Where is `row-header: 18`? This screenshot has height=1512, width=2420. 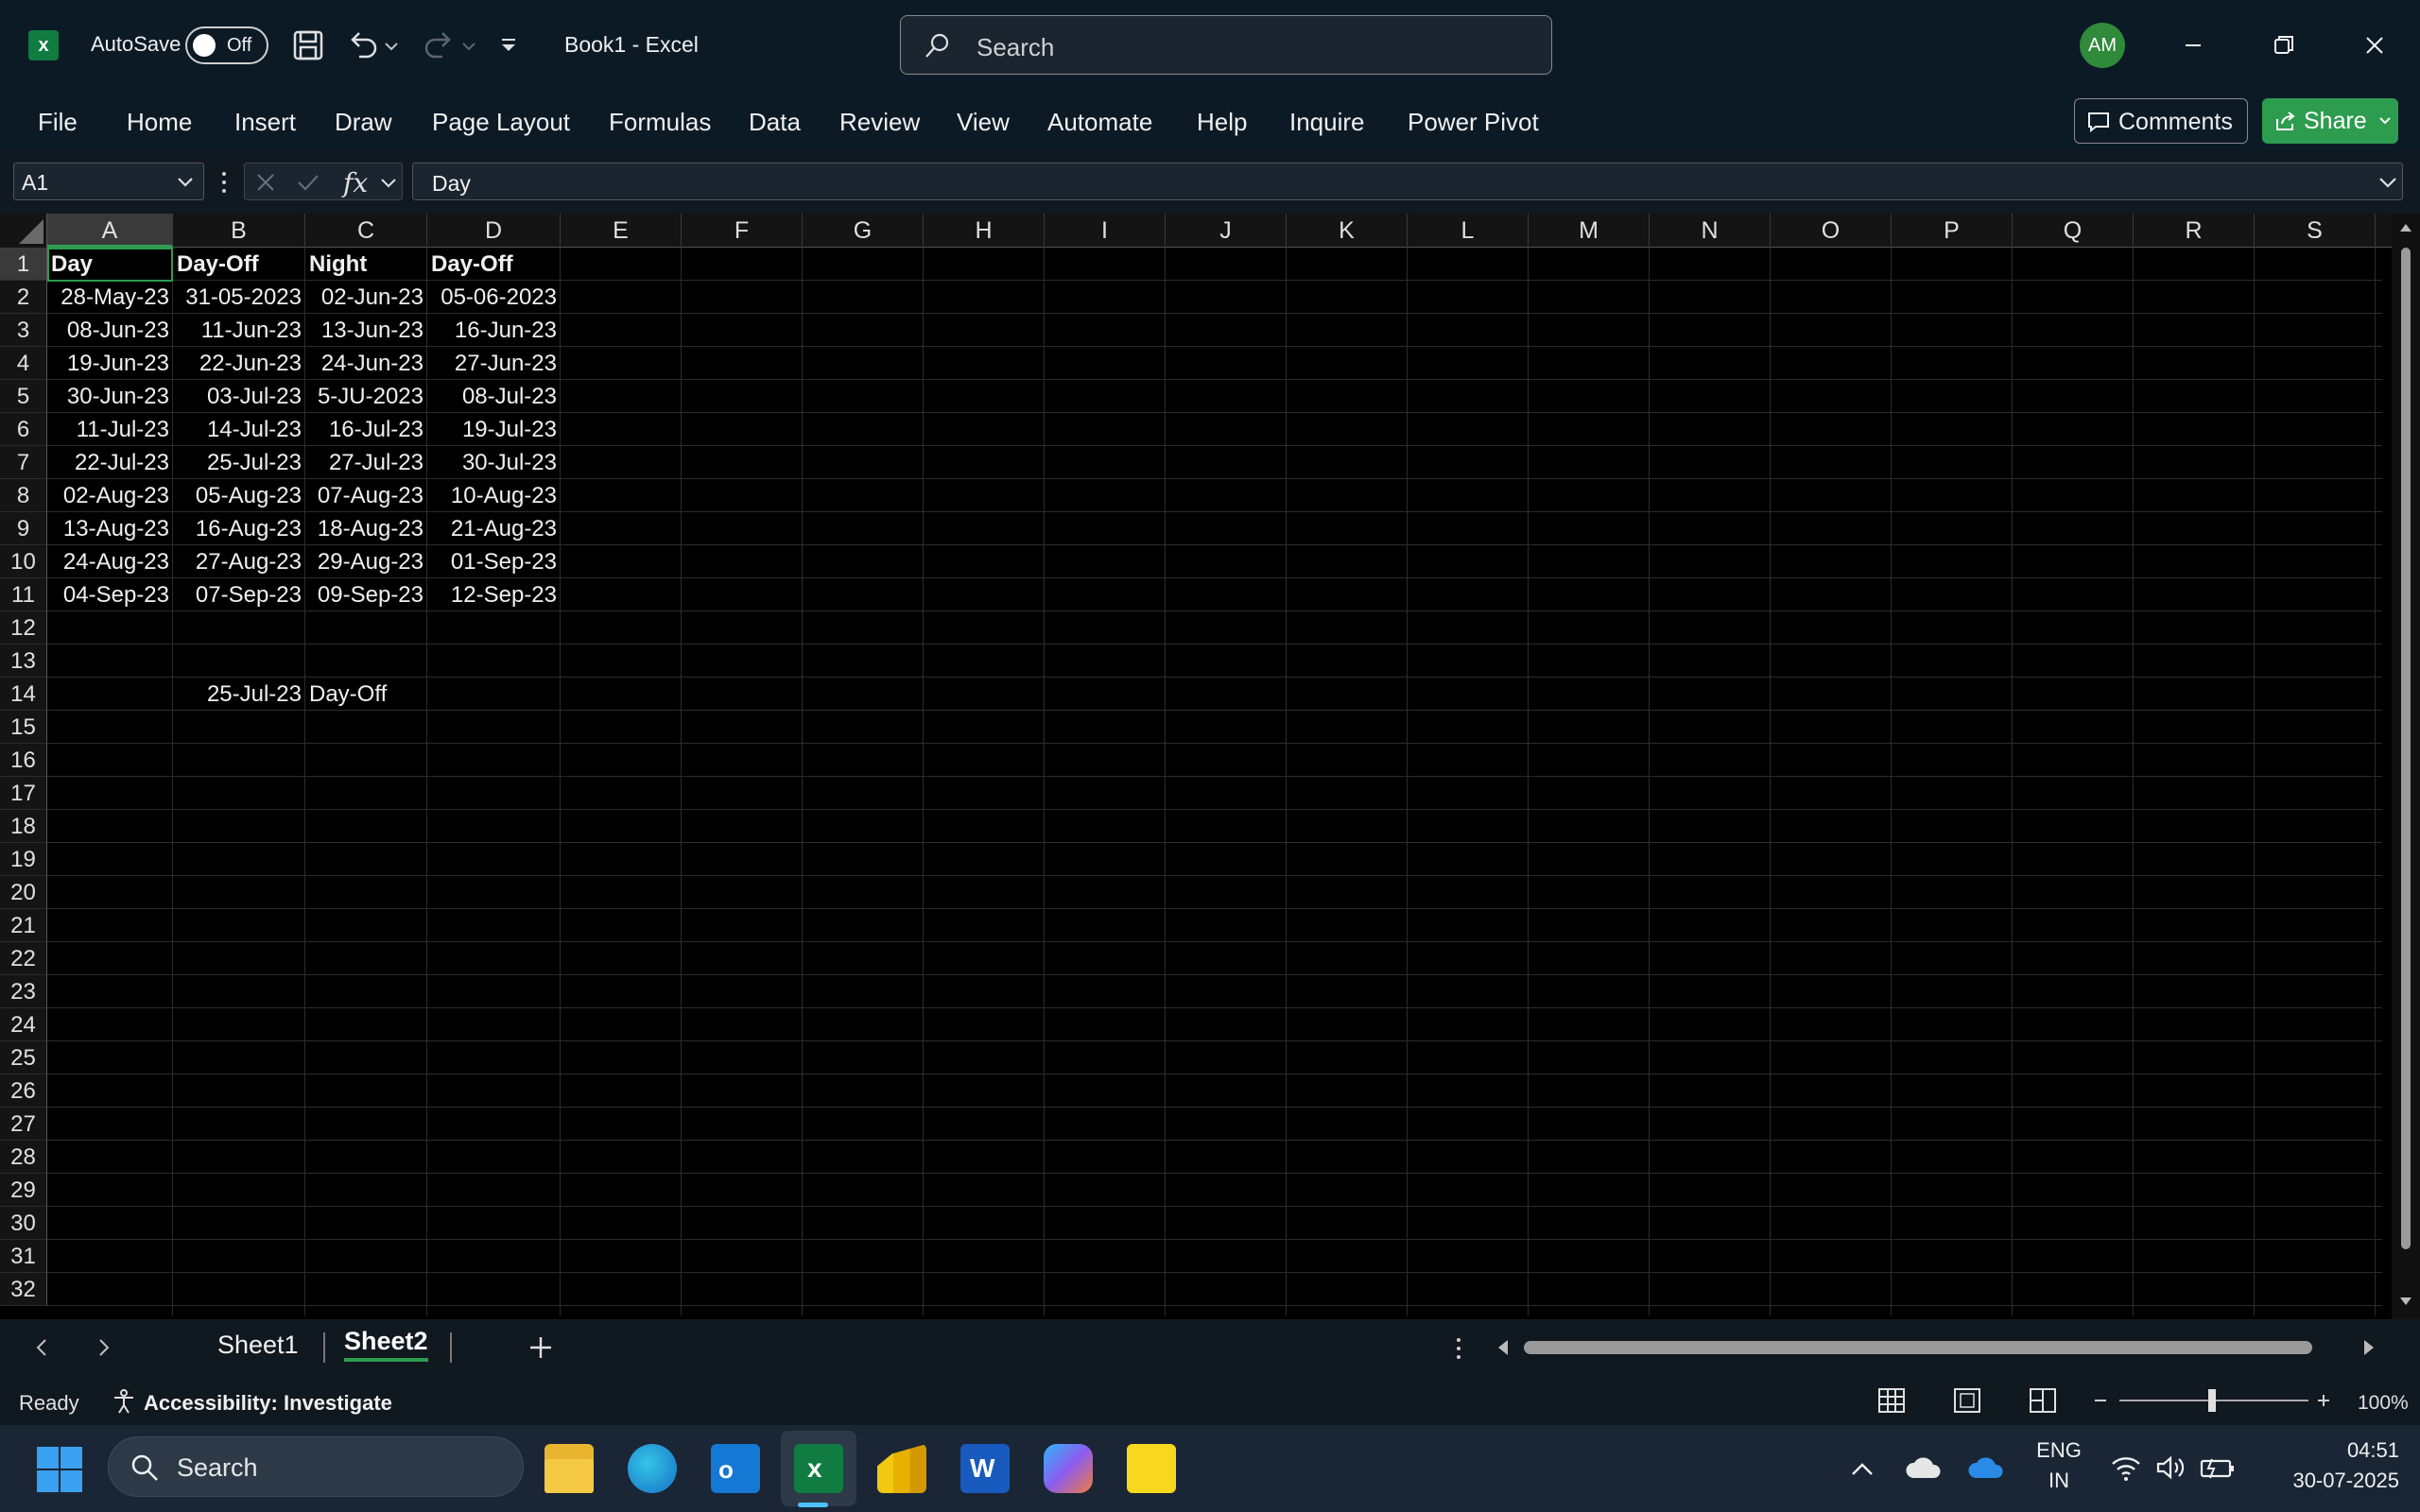
row-header: 18 is located at coordinates (24, 826).